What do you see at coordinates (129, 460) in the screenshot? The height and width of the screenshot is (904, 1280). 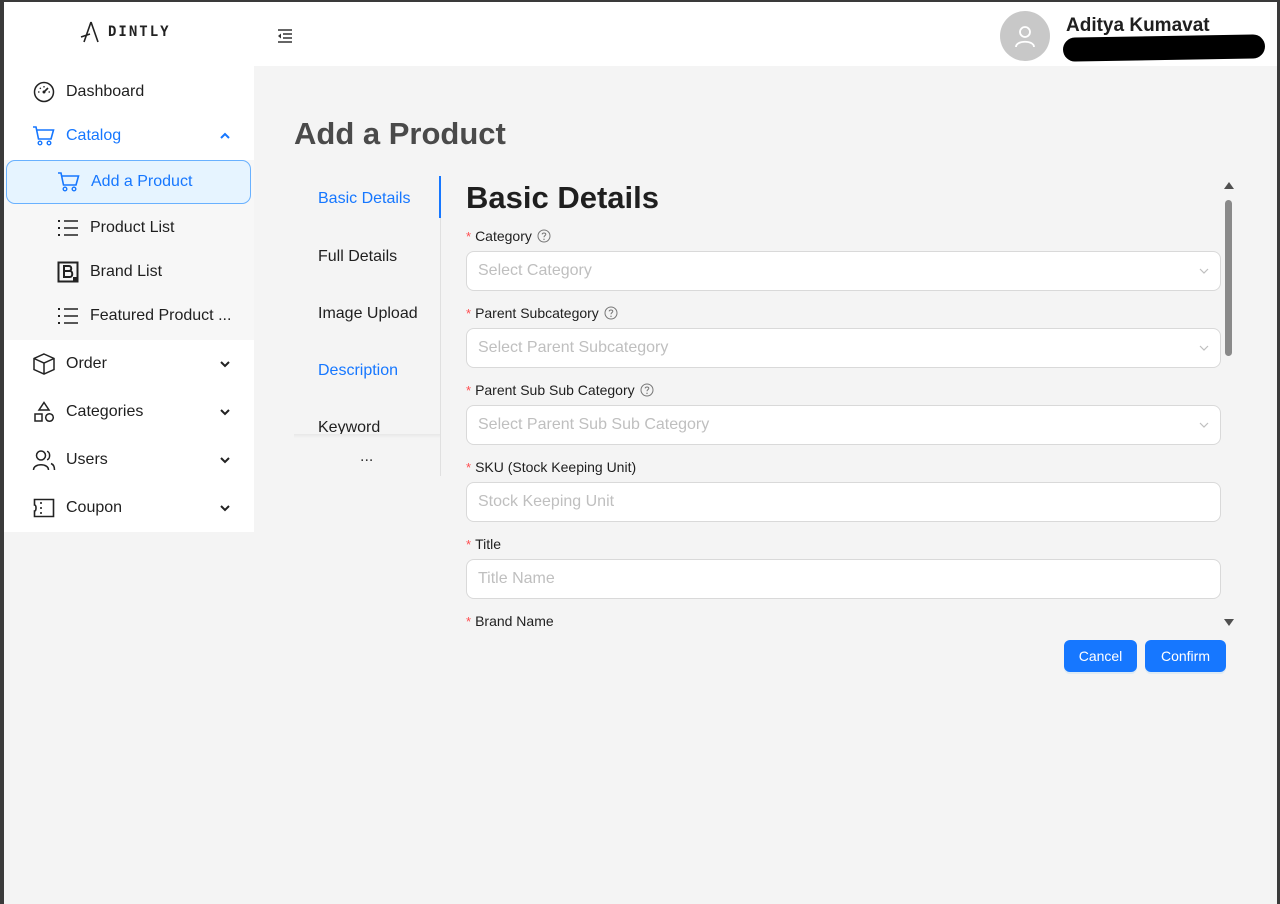 I see `sidebar-item-users: Users` at bounding box center [129, 460].